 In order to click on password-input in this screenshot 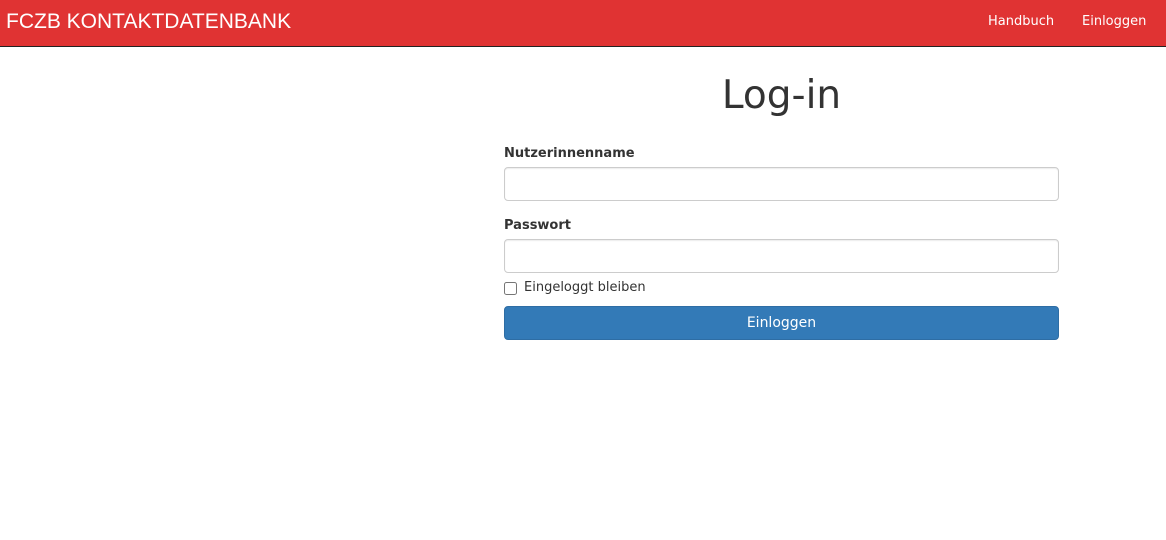, I will do `click(781, 256)`.